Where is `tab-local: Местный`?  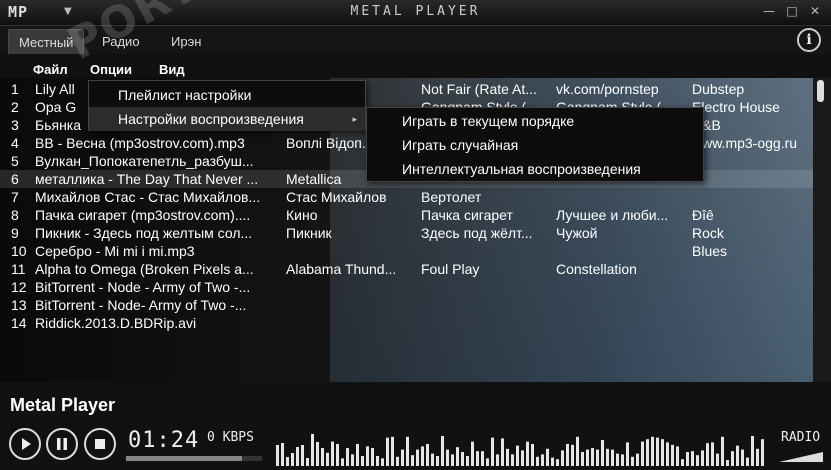 tab-local: Местный is located at coordinates (46, 41).